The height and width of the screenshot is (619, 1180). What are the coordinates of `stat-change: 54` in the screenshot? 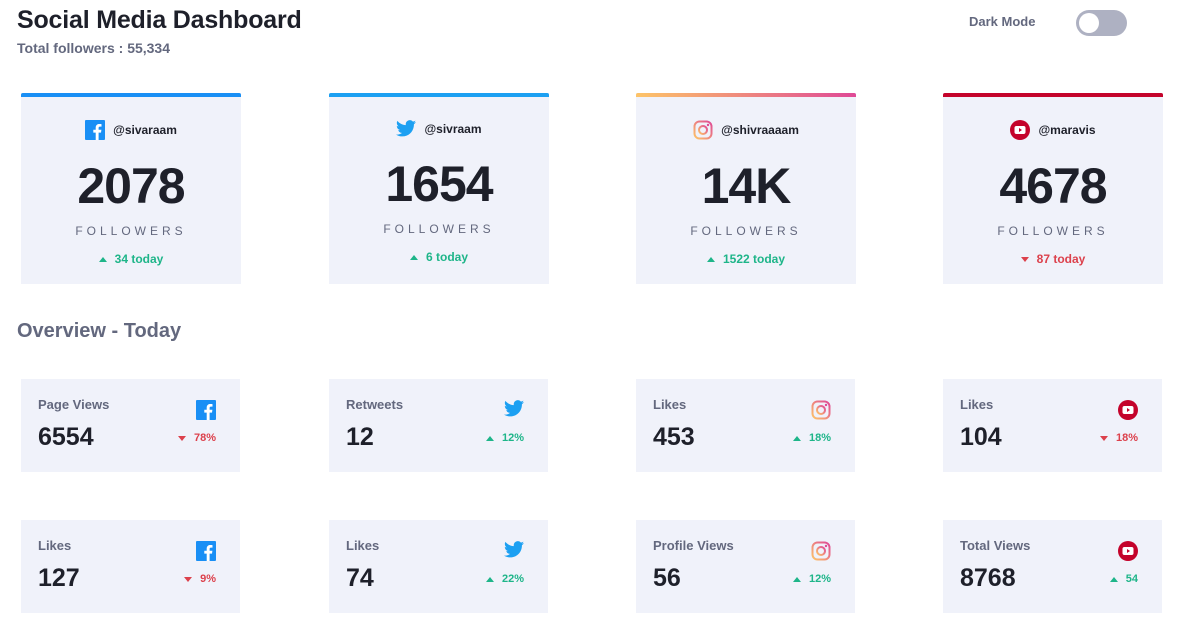 It's located at (1123, 579).